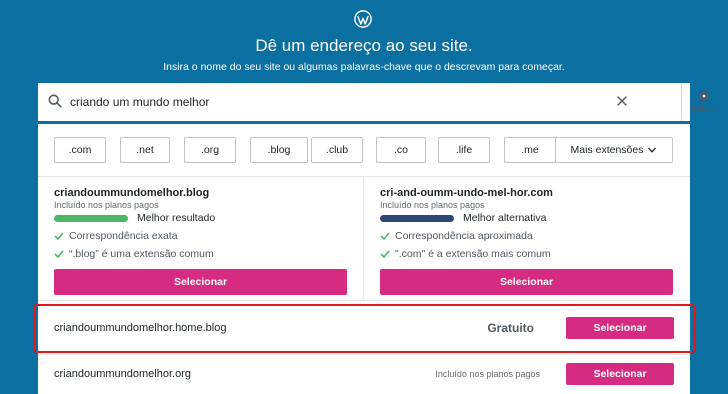 This screenshot has width=728, height=394. Describe the element at coordinates (340, 102) in the screenshot. I see `domain-search-input` at that location.